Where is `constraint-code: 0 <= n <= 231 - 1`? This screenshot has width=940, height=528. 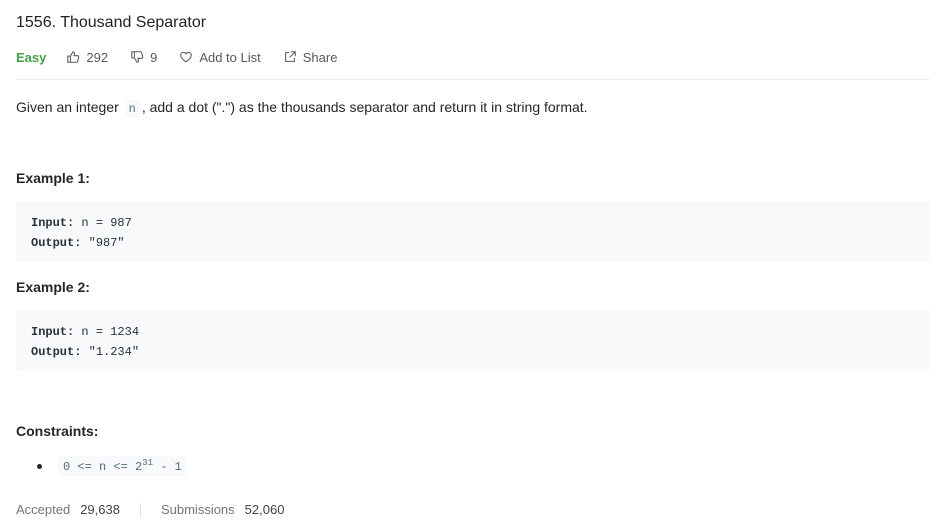
constraint-code: 0 <= n <= 231 - 1 is located at coordinates (122, 466).